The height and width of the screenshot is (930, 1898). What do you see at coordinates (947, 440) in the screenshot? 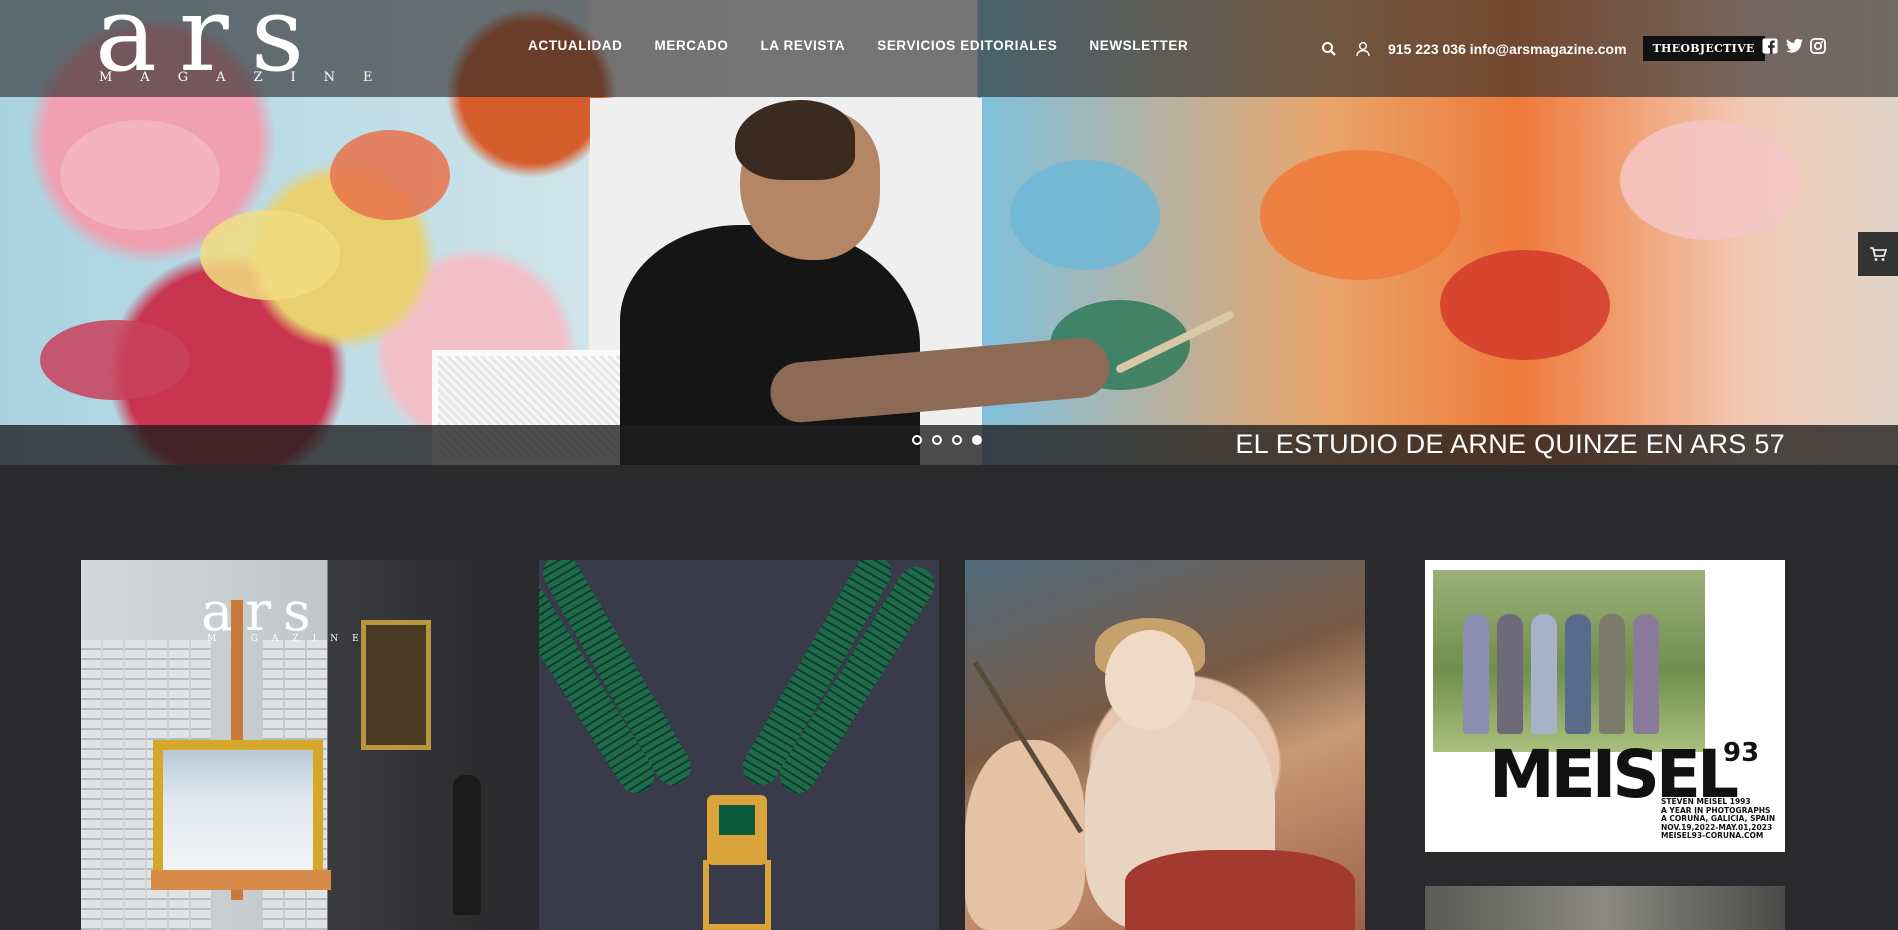
I see `slider-dots` at bounding box center [947, 440].